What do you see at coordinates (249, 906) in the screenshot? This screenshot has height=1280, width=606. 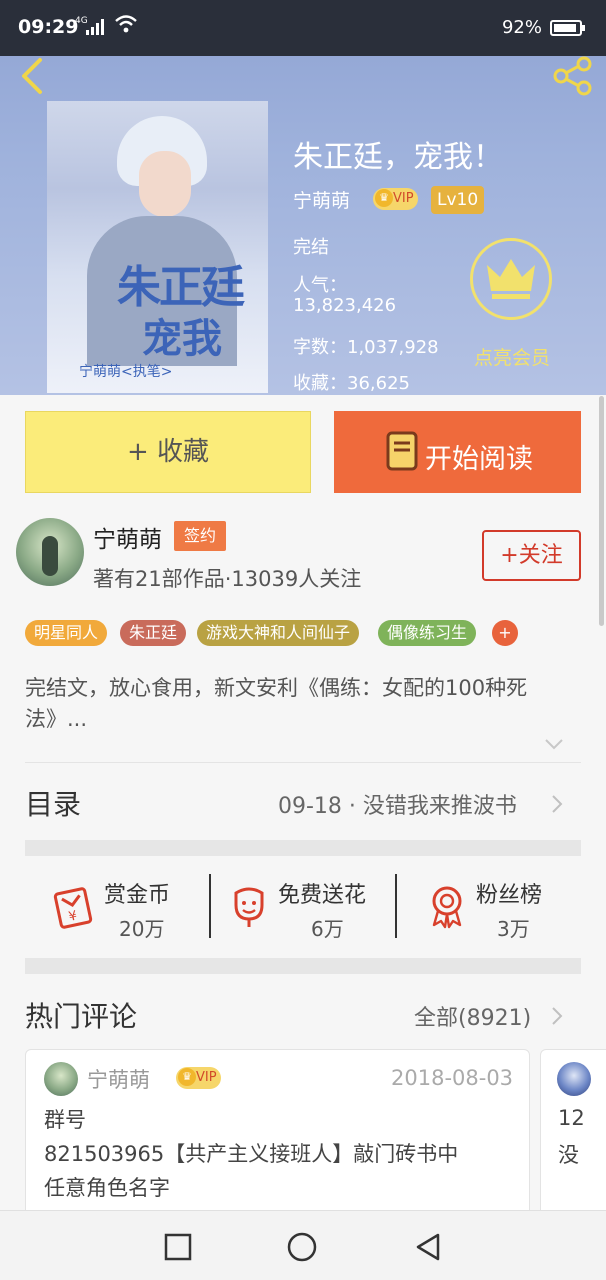 I see `flower-icon` at bounding box center [249, 906].